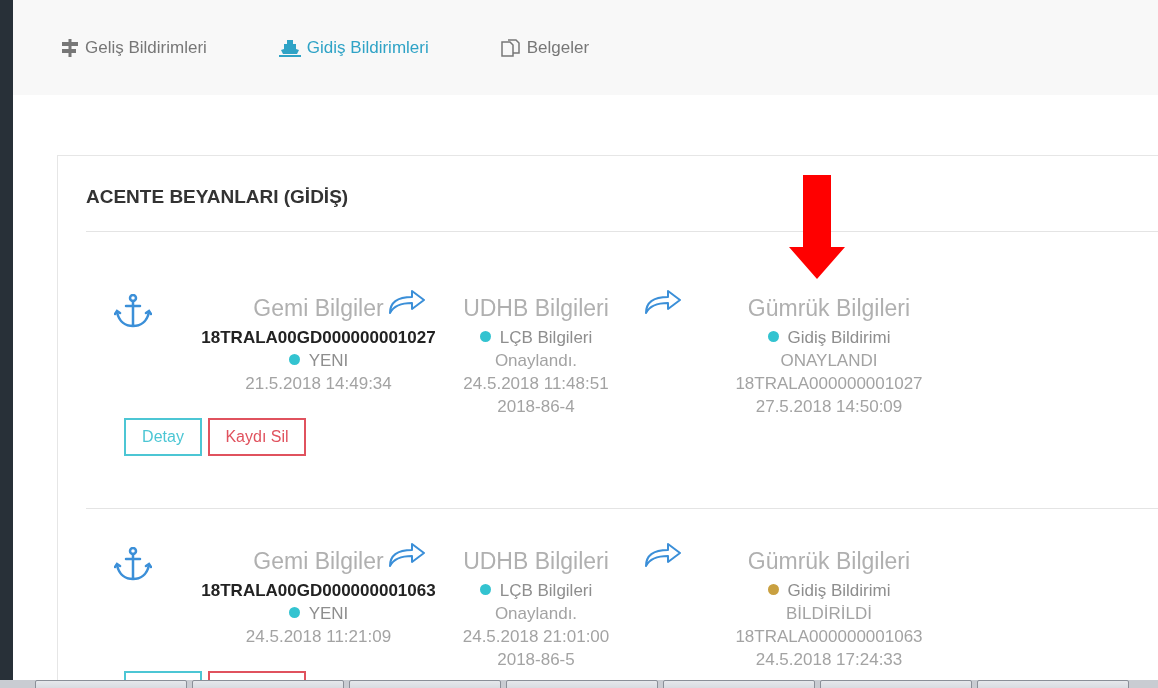 Image resolution: width=1158 pixels, height=688 pixels. I want to click on info-text: 24.5.2018 21:01:00, so click(536, 637).